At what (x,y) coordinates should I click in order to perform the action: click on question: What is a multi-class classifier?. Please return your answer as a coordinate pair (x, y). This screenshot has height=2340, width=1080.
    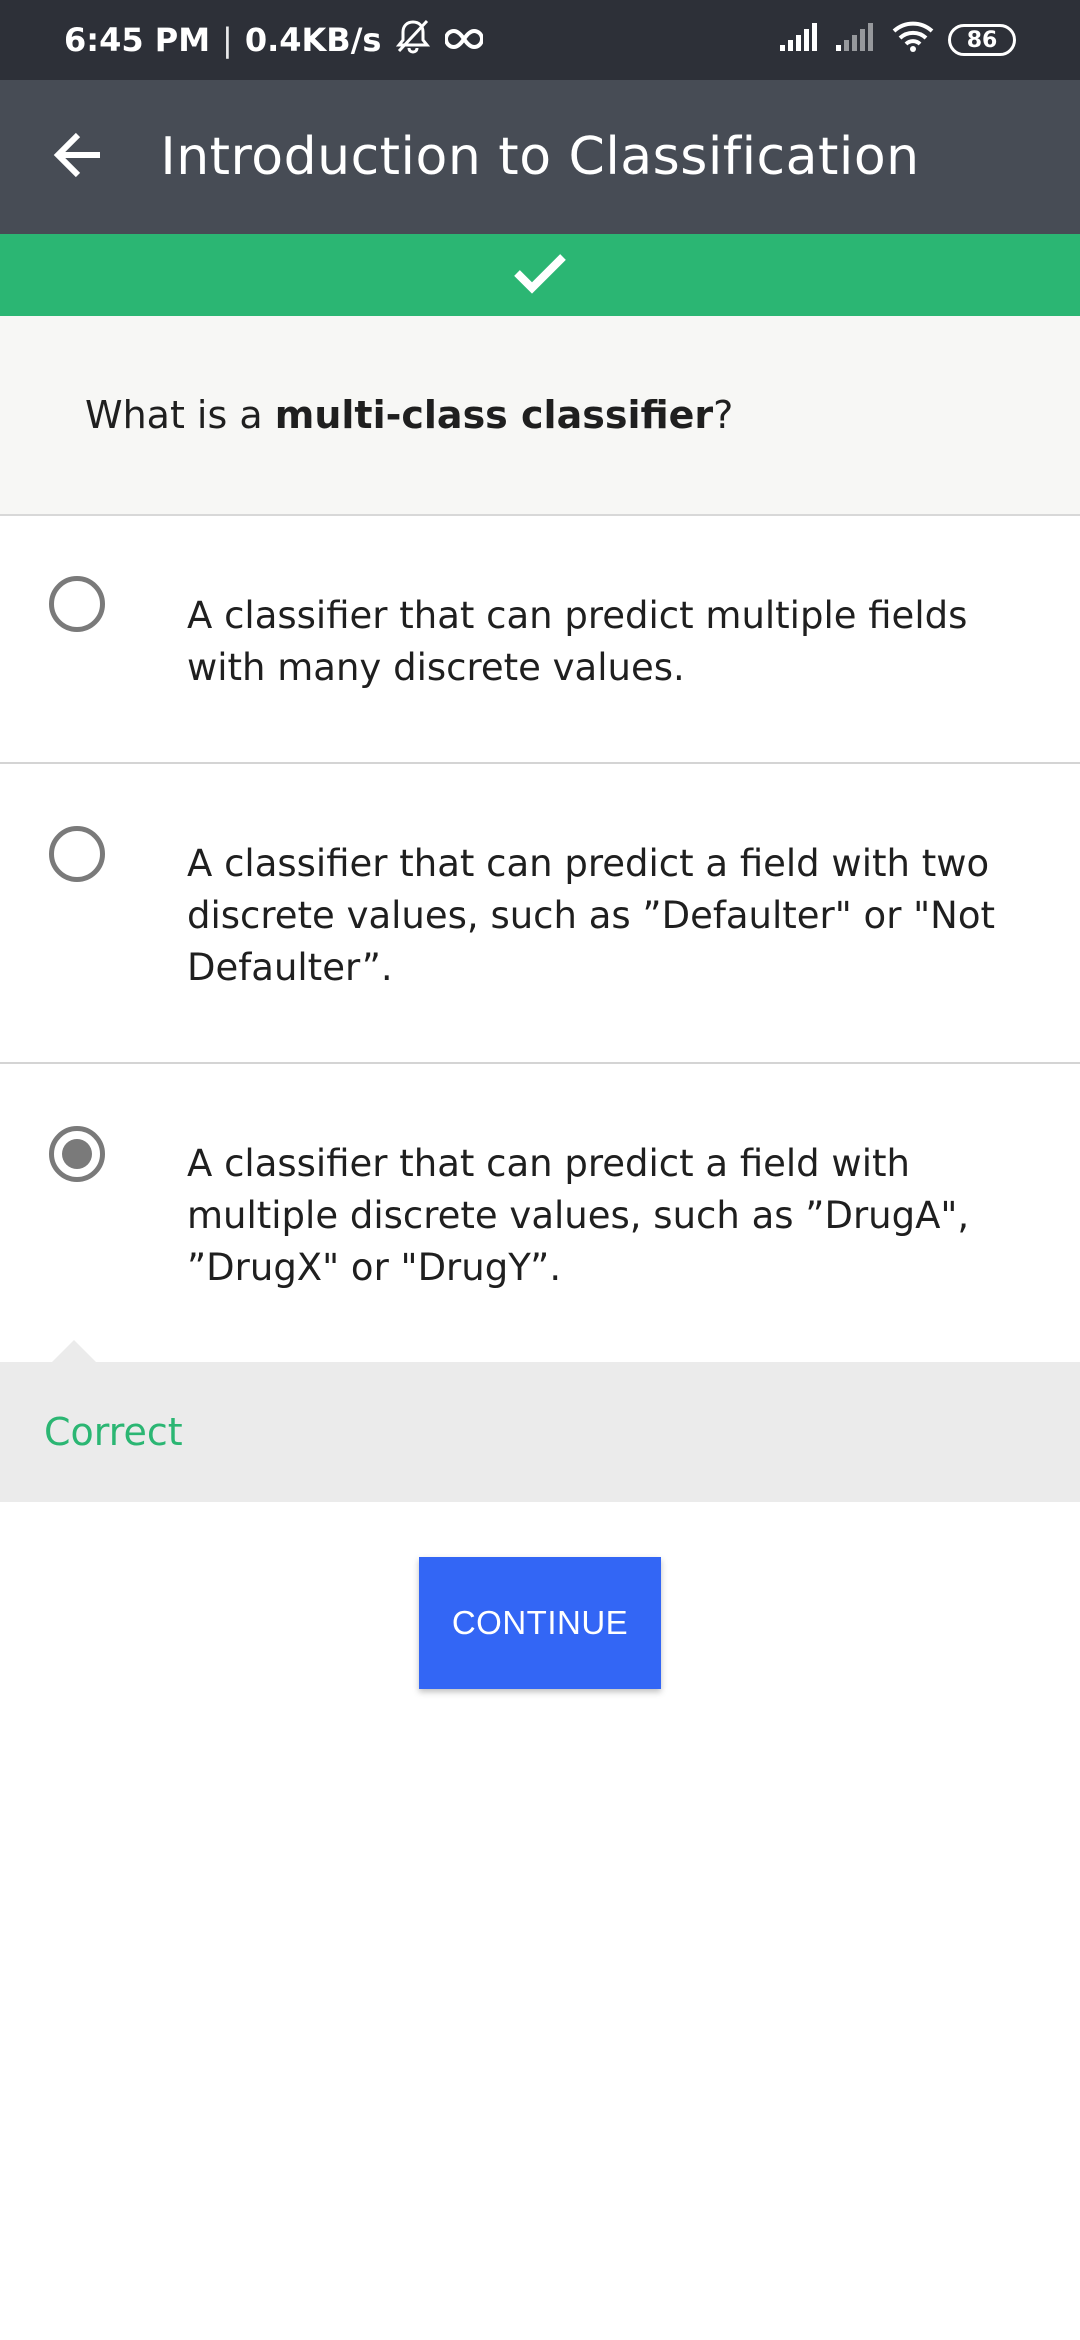
    Looking at the image, I should click on (540, 416).